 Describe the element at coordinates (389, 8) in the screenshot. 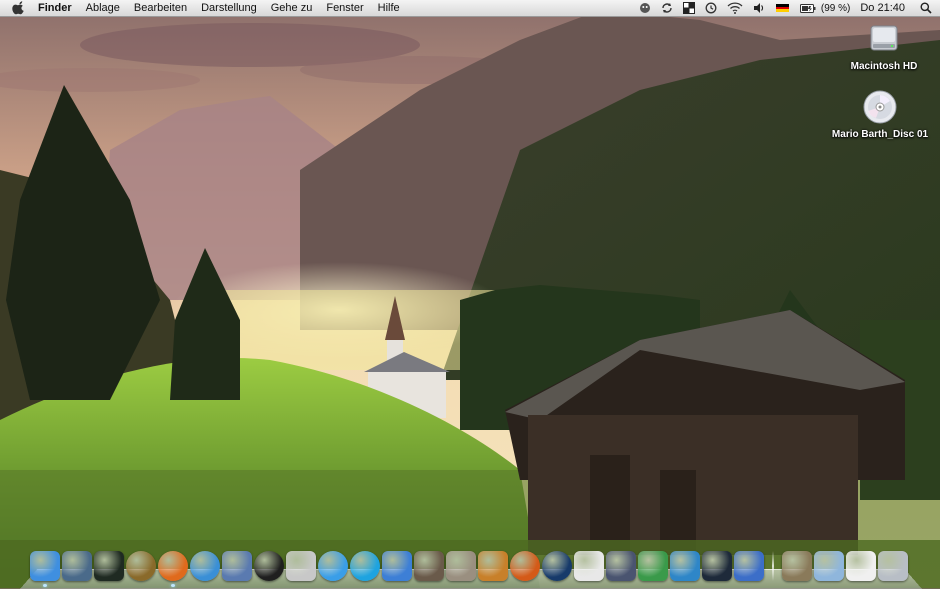

I see `menu-hilfe: Hilfe` at that location.